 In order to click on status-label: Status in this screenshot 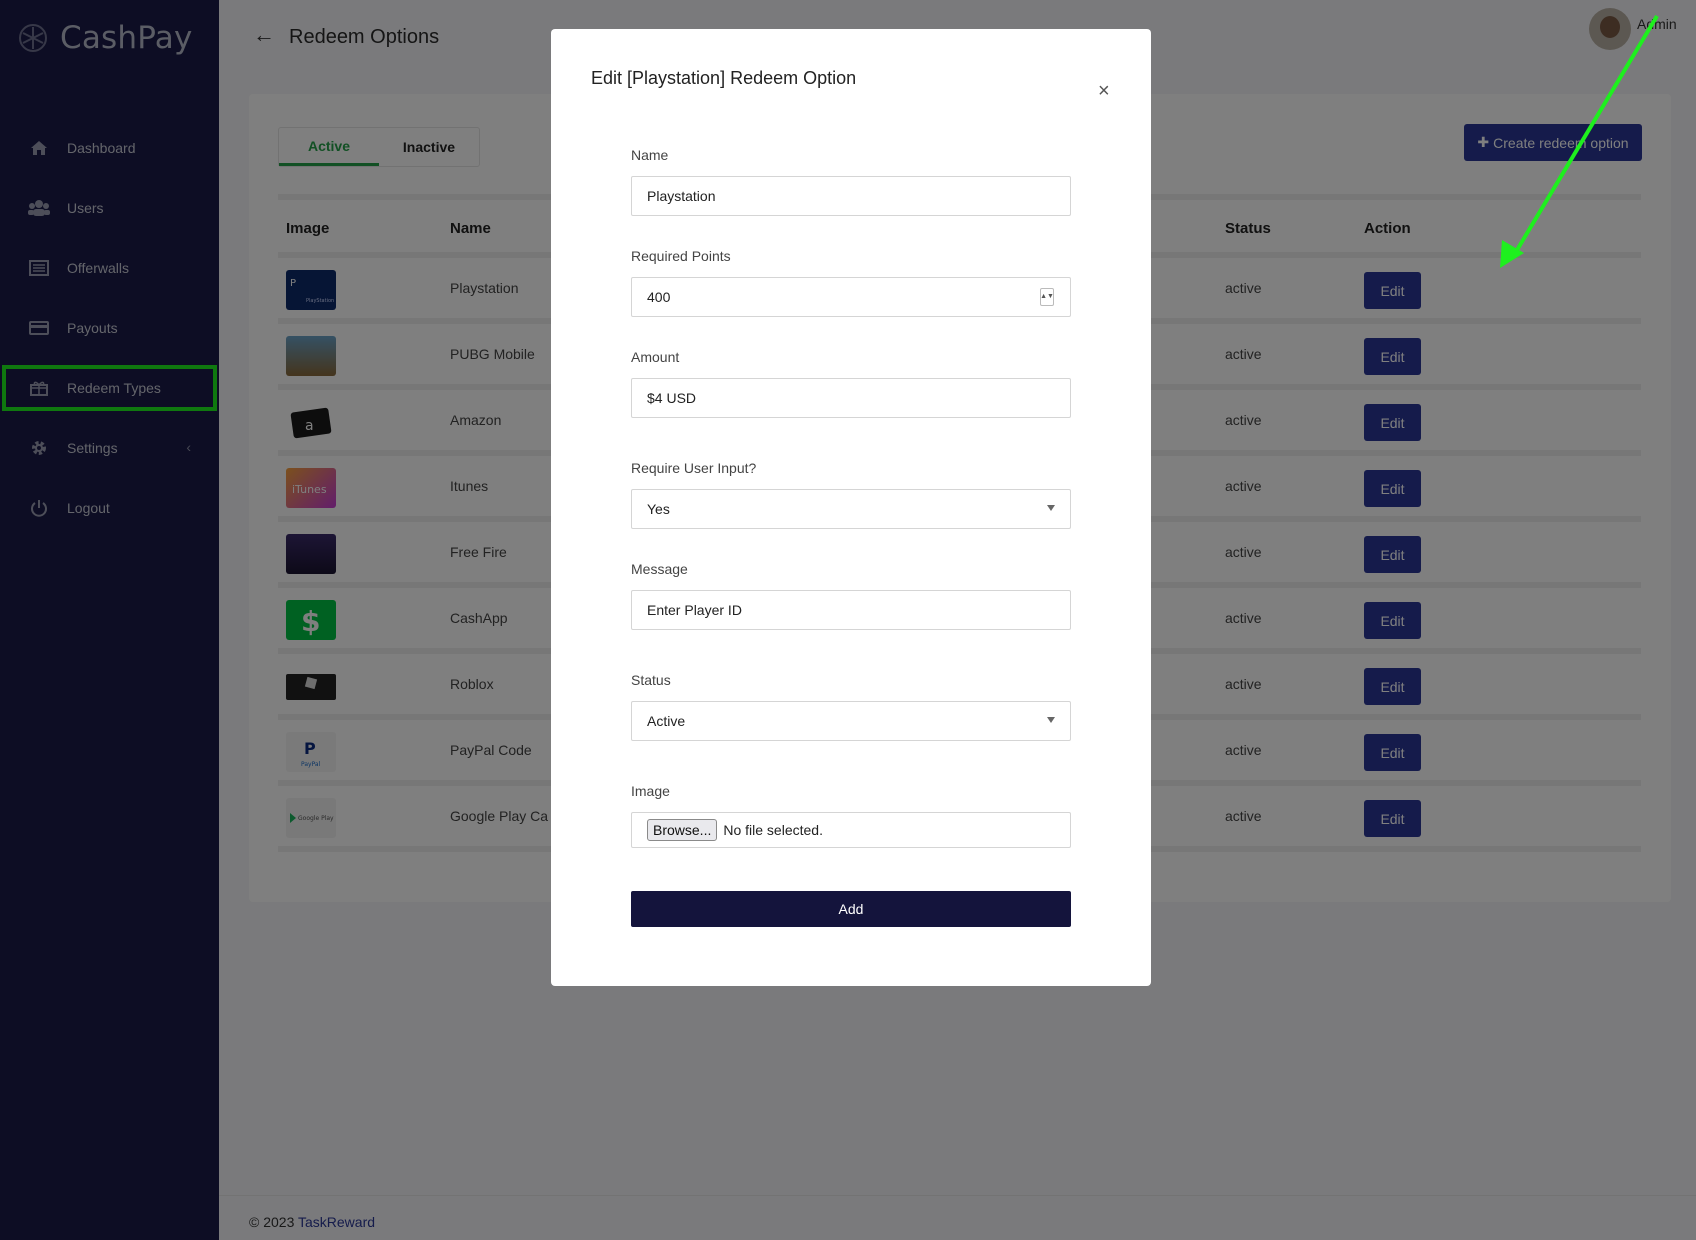, I will do `click(651, 680)`.